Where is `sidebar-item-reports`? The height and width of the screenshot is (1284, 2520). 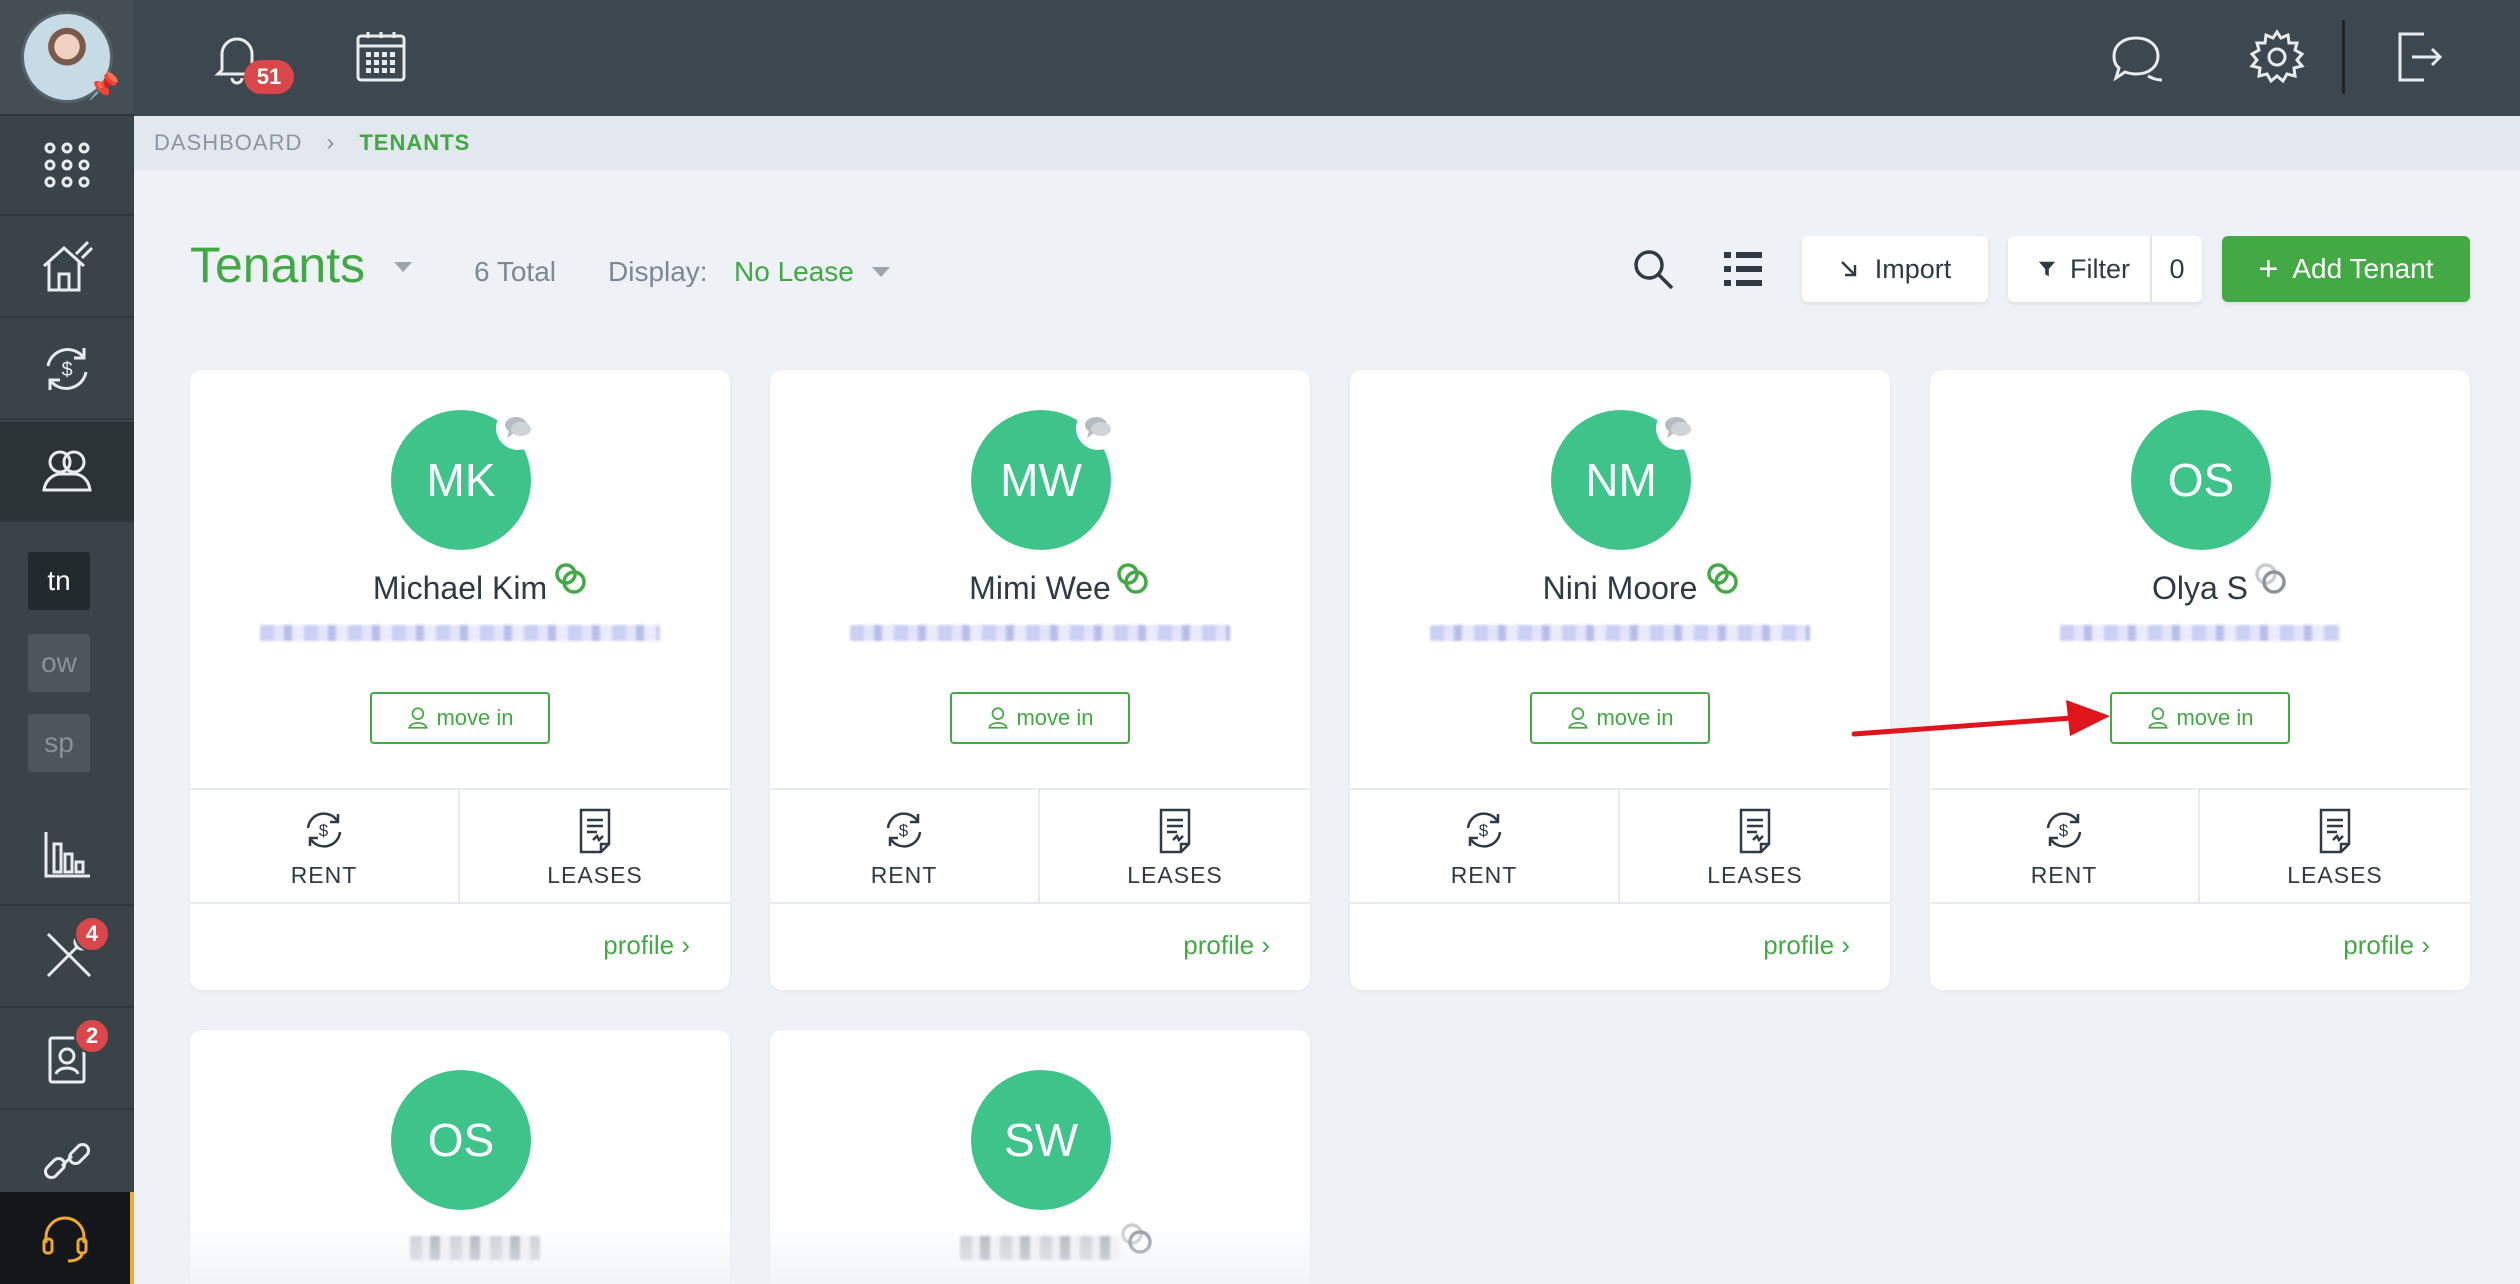
sidebar-item-reports is located at coordinates (67, 856).